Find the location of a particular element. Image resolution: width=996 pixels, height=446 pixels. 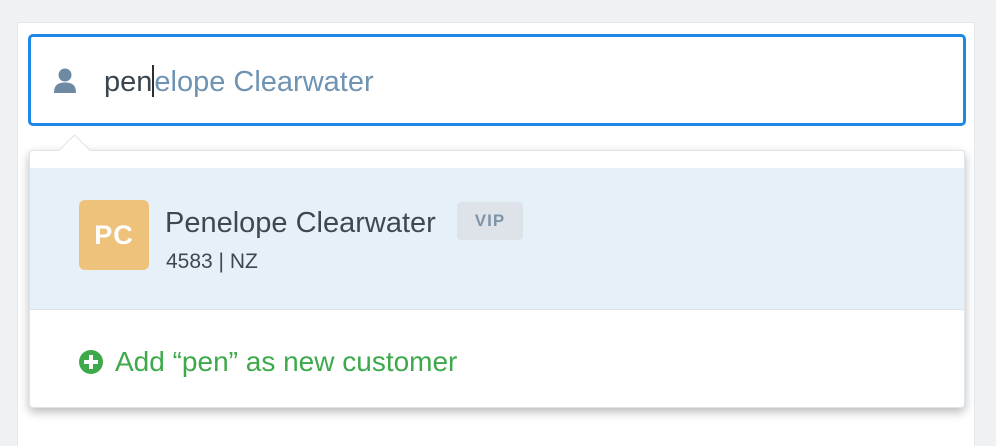

vip-badge: VIP is located at coordinates (490, 221).